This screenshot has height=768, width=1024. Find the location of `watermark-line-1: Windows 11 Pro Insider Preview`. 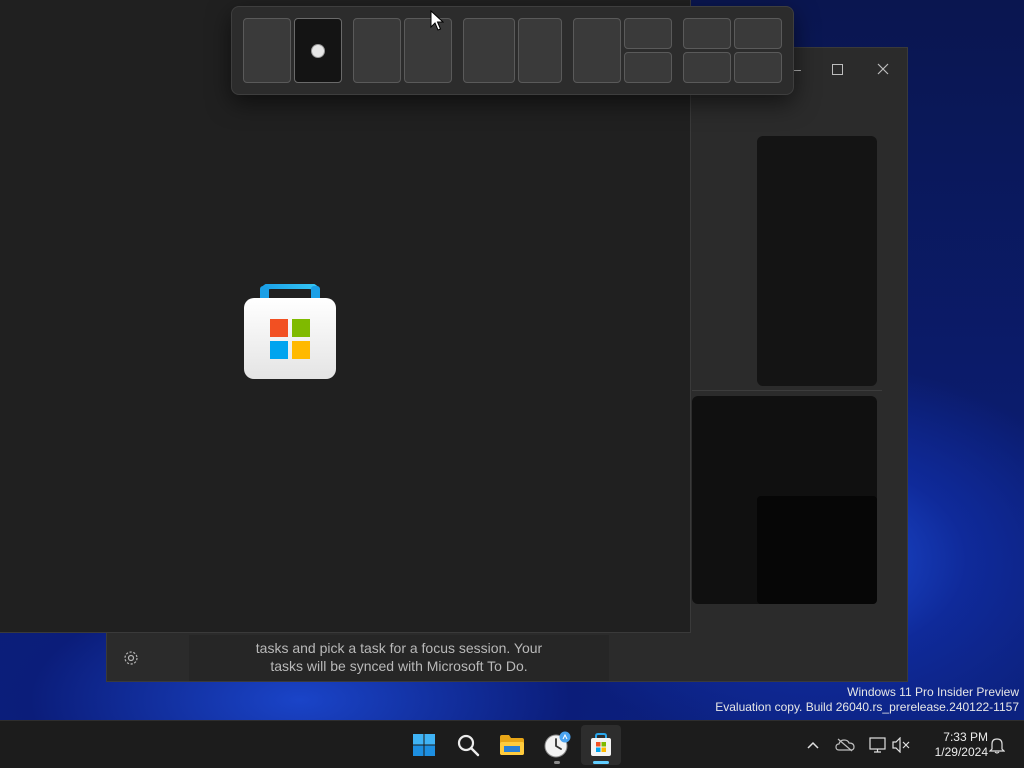

watermark-line-1: Windows 11 Pro Insider Preview is located at coordinates (933, 692).